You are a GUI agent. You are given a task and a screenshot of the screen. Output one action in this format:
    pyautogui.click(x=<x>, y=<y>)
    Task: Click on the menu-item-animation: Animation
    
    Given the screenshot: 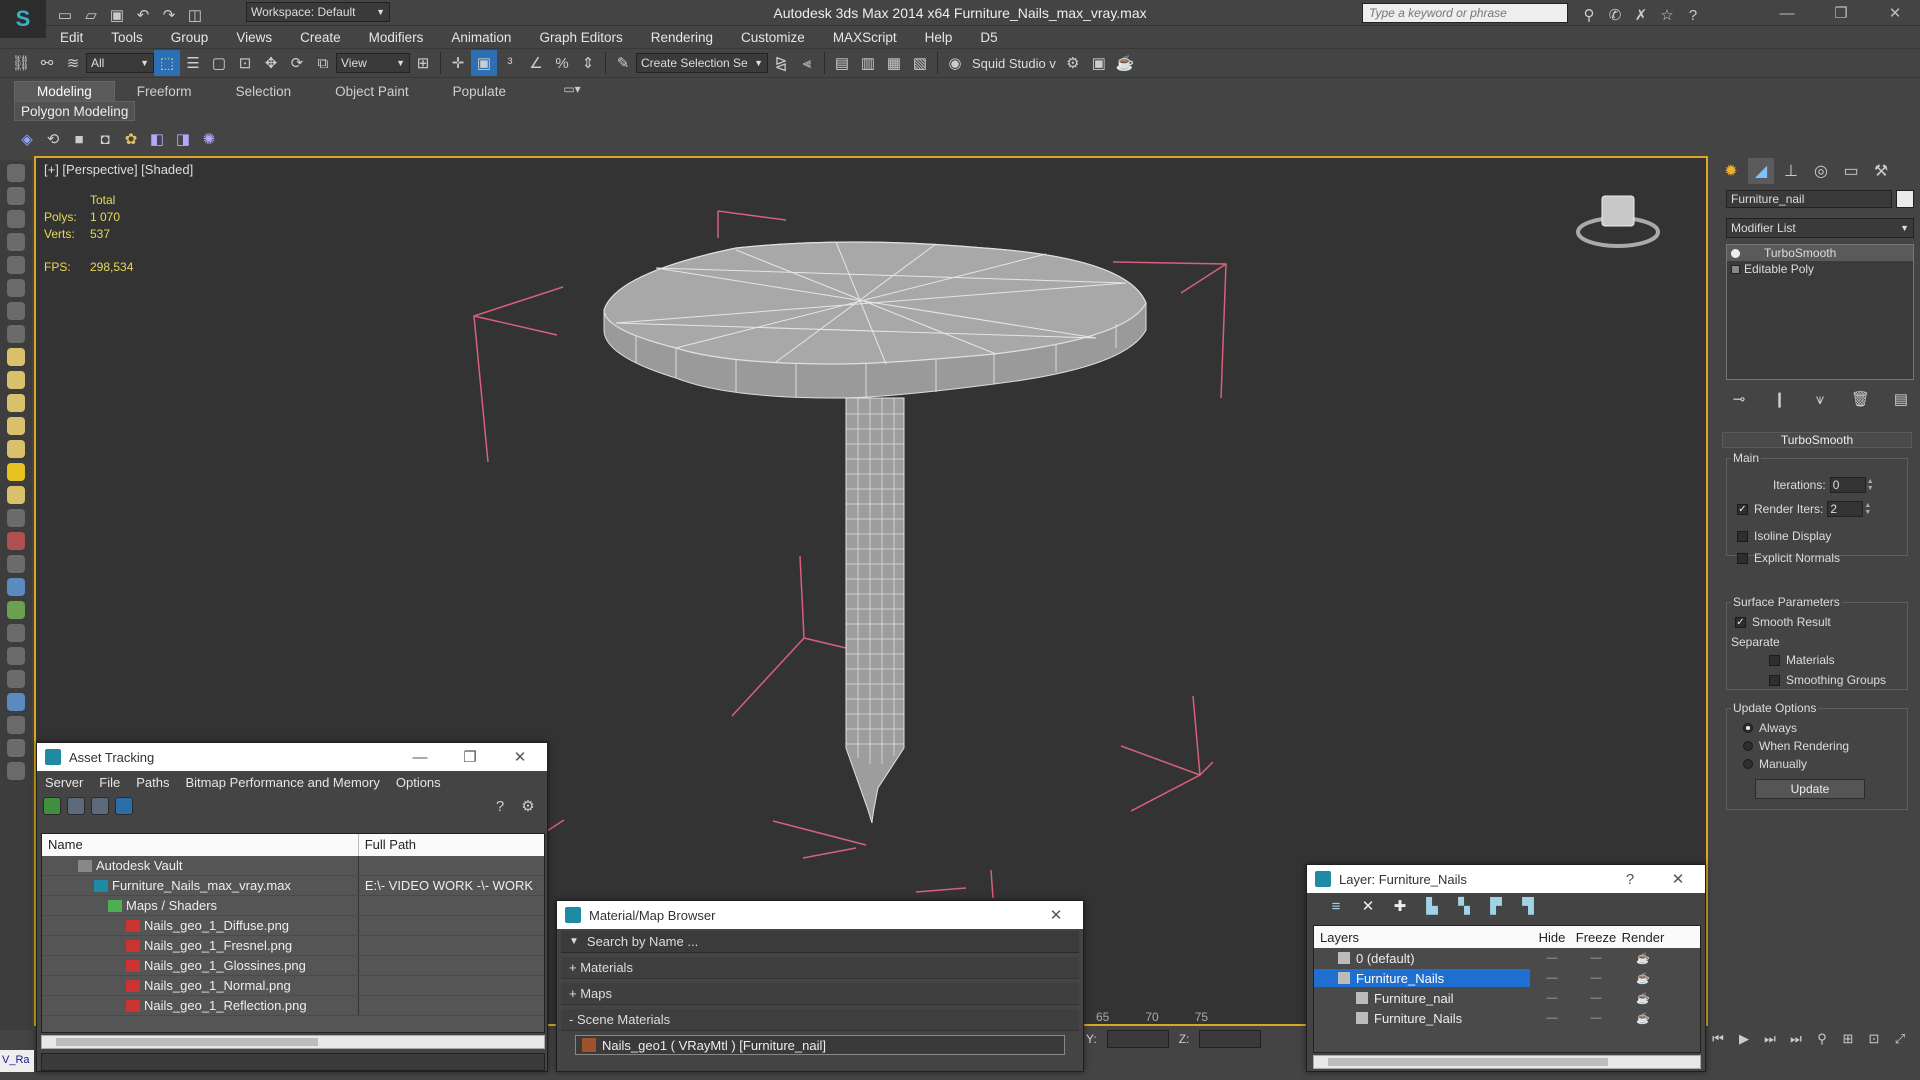 What is the action you would take?
    pyautogui.click(x=481, y=37)
    